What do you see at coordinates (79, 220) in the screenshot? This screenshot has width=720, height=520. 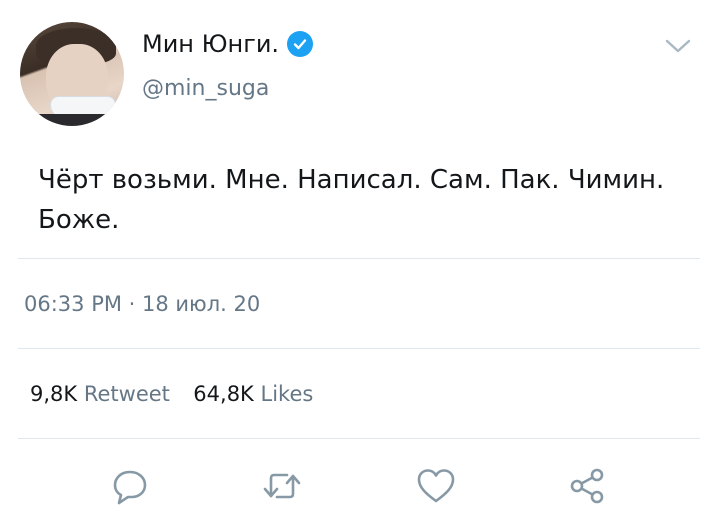 I see `tweet-text-line: Боже.` at bounding box center [79, 220].